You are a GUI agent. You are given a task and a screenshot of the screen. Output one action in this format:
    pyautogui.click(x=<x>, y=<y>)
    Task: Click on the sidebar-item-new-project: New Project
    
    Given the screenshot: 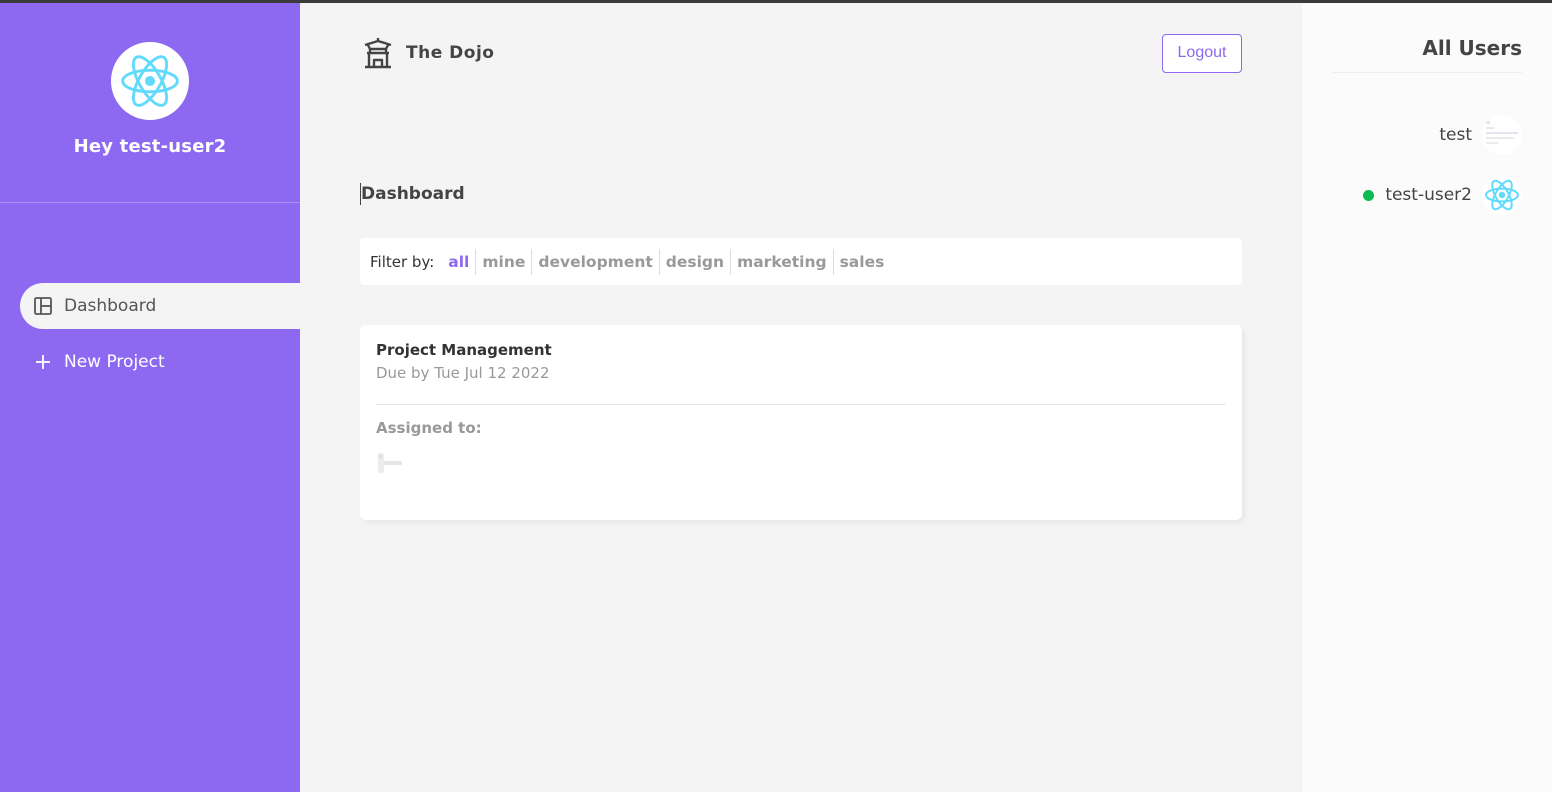 What is the action you would take?
    pyautogui.click(x=160, y=362)
    